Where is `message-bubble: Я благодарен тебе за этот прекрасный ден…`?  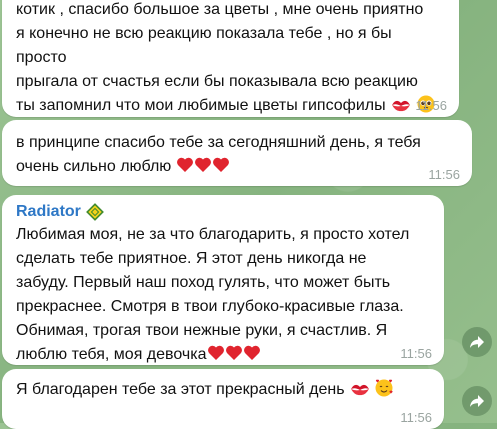
message-bubble: Я благодарен тебе за этот прекрасный ден… is located at coordinates (223, 399).